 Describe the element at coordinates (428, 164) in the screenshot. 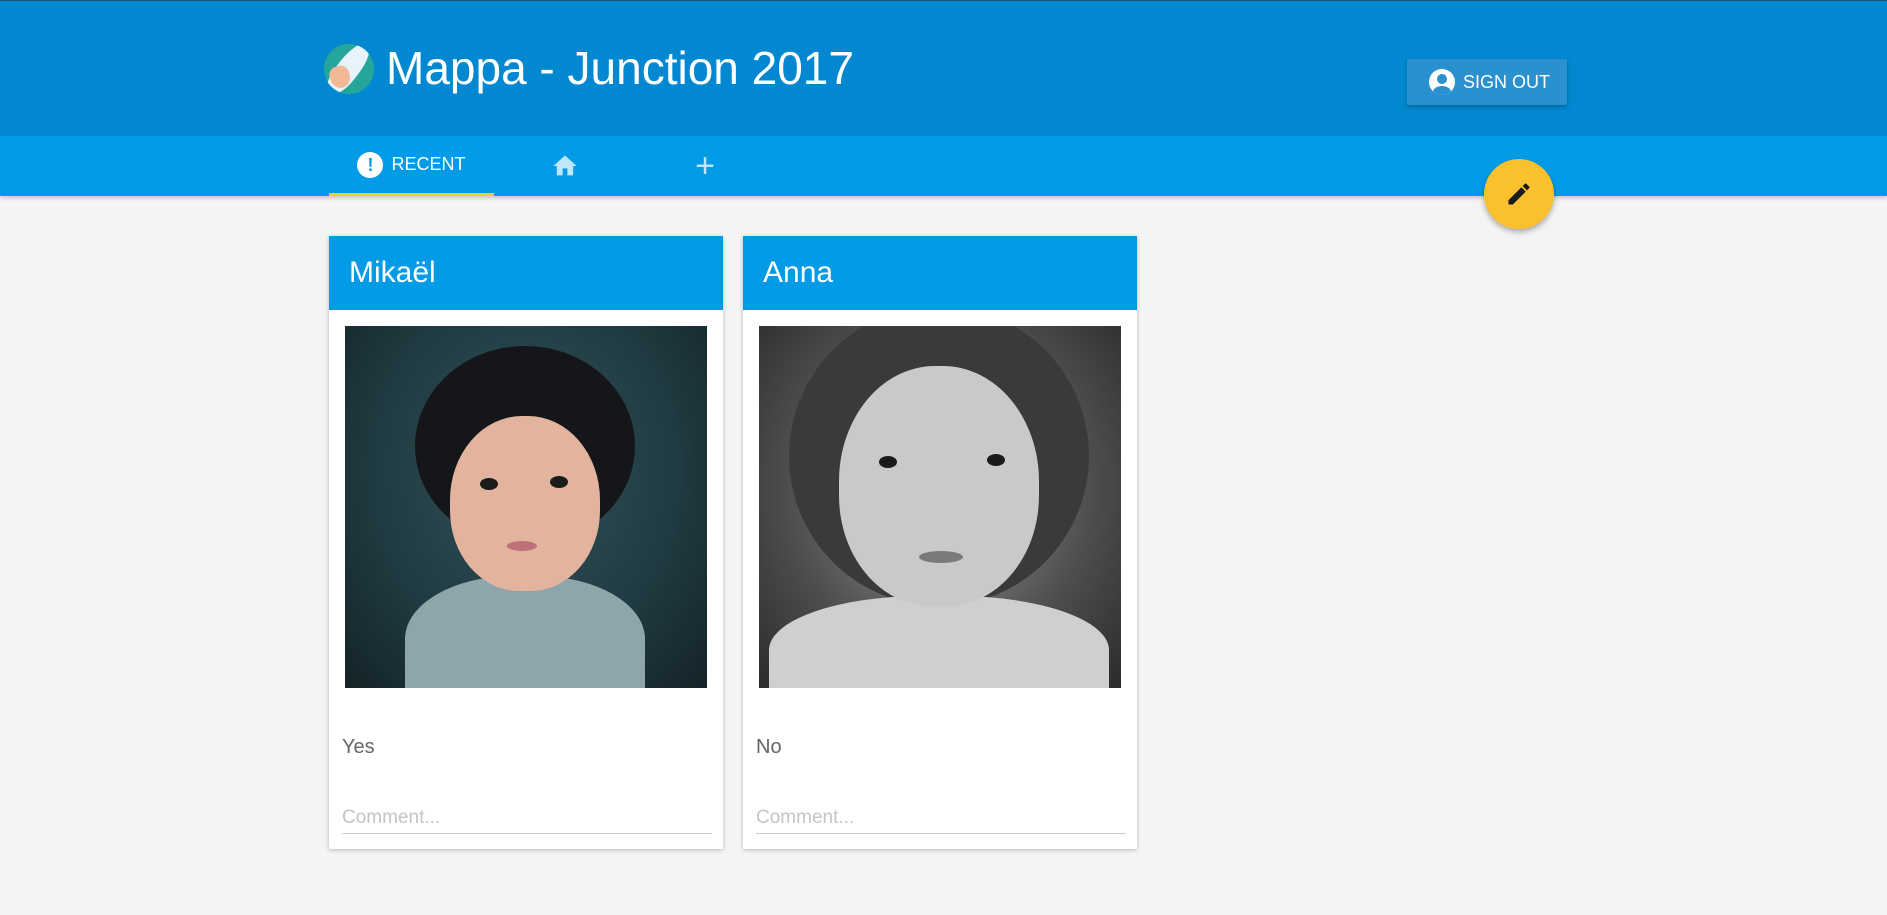

I see `tab-recent-label: RECENT` at that location.